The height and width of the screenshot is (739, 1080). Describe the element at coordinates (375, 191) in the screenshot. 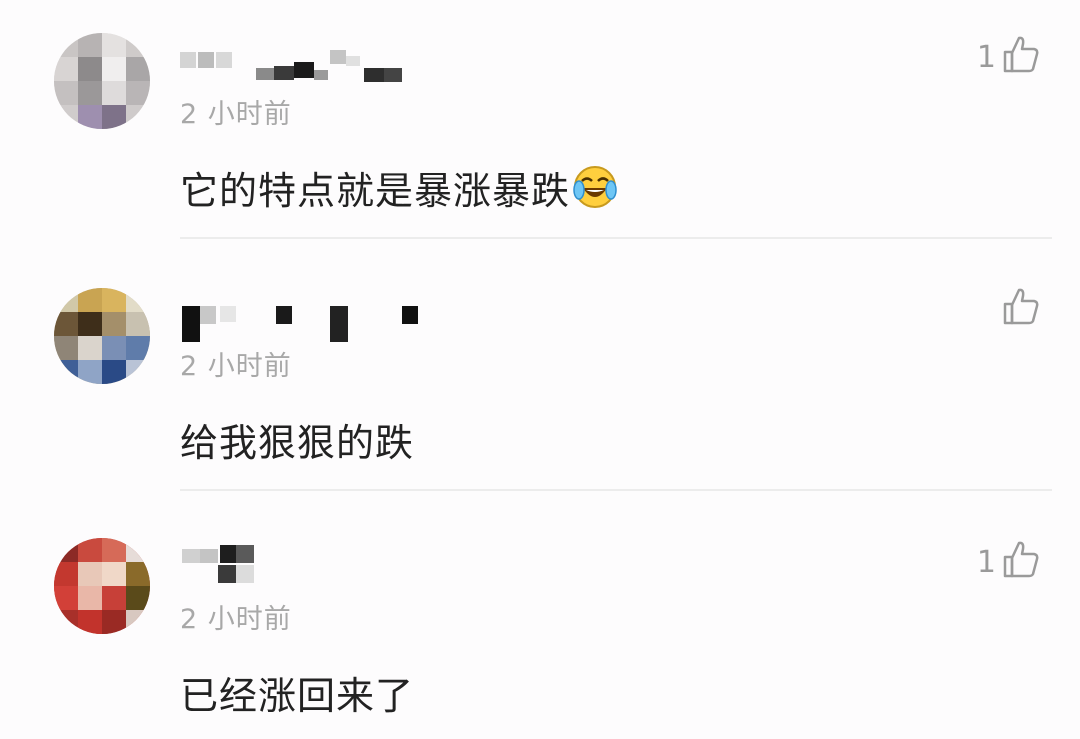

I see `comment-text-content: 它的特点就是暴涨暴跌` at that location.